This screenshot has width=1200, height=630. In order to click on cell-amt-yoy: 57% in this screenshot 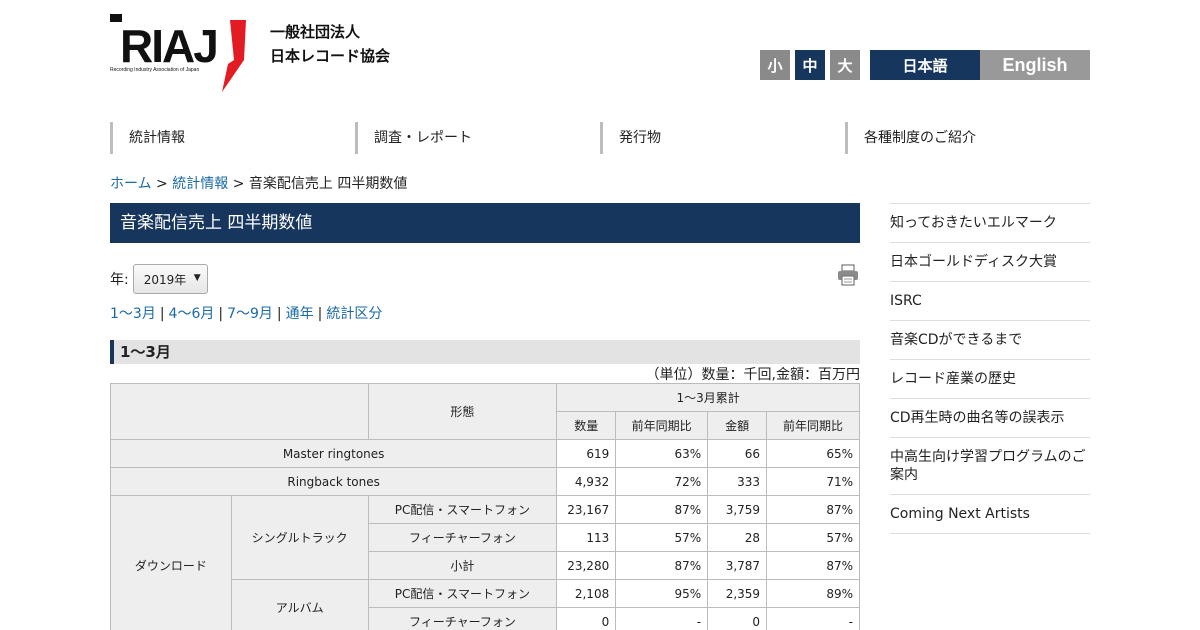, I will do `click(813, 537)`.